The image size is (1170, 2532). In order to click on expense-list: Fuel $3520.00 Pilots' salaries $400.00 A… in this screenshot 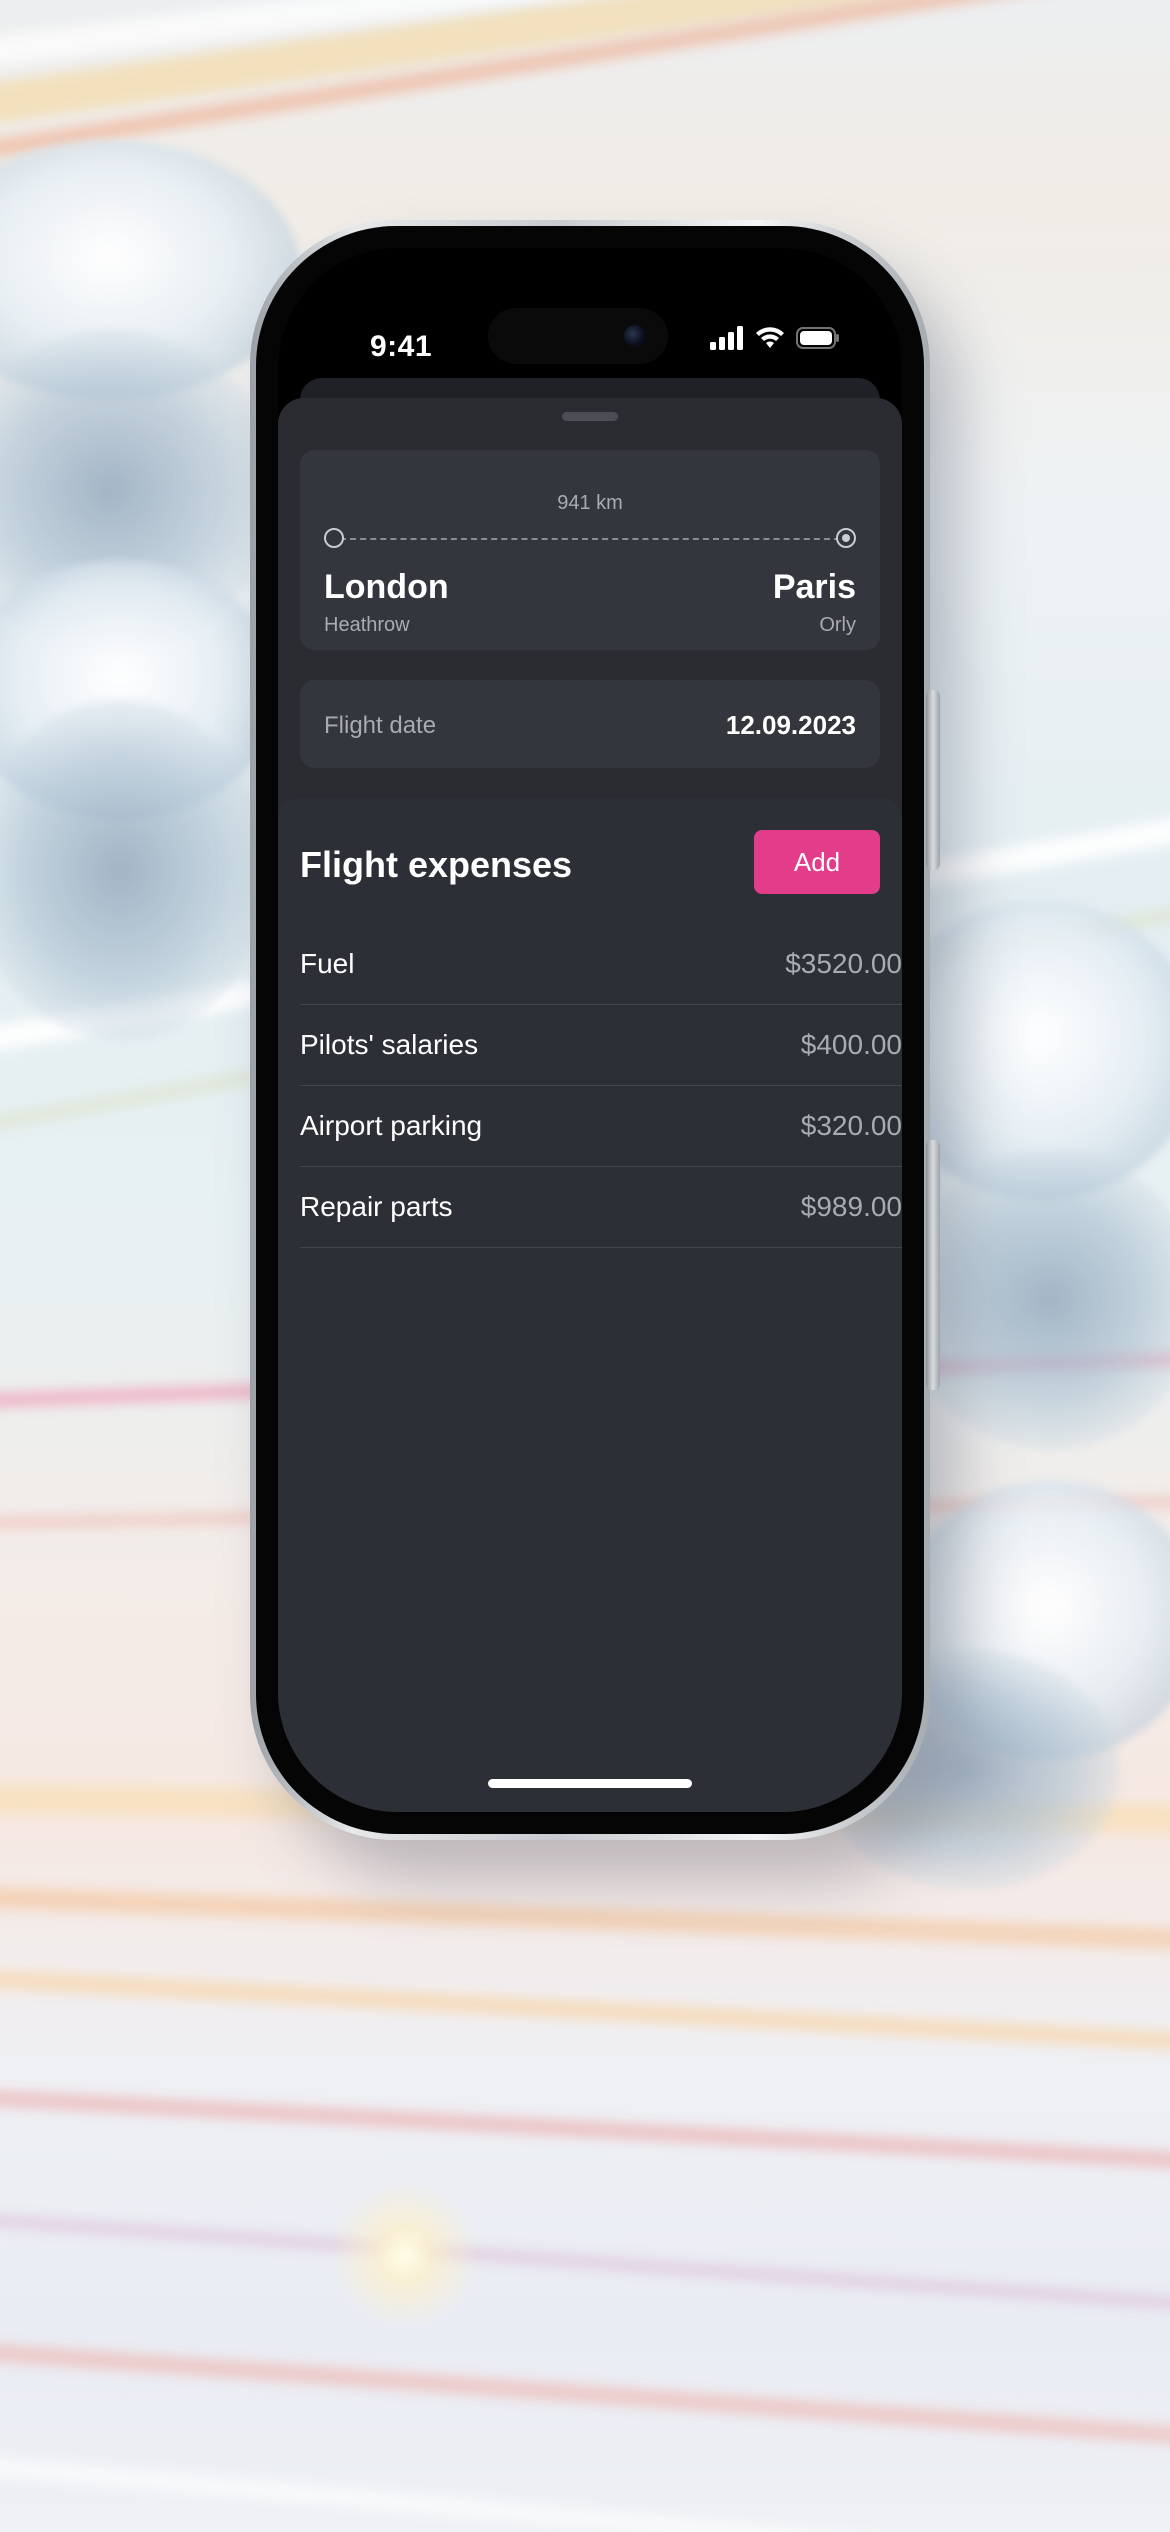, I will do `click(601, 1086)`.